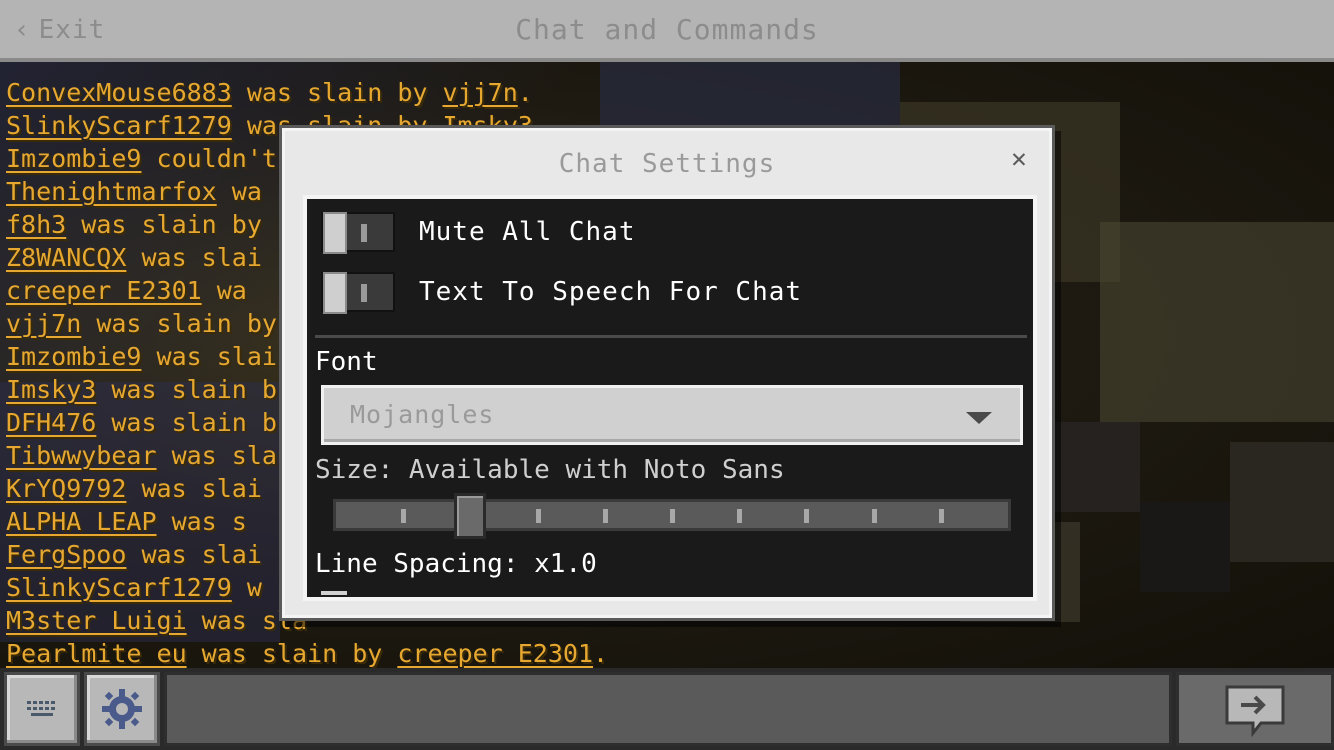  I want to click on header-bar: ‹ Exit Chat and Commands, so click(667, 31).